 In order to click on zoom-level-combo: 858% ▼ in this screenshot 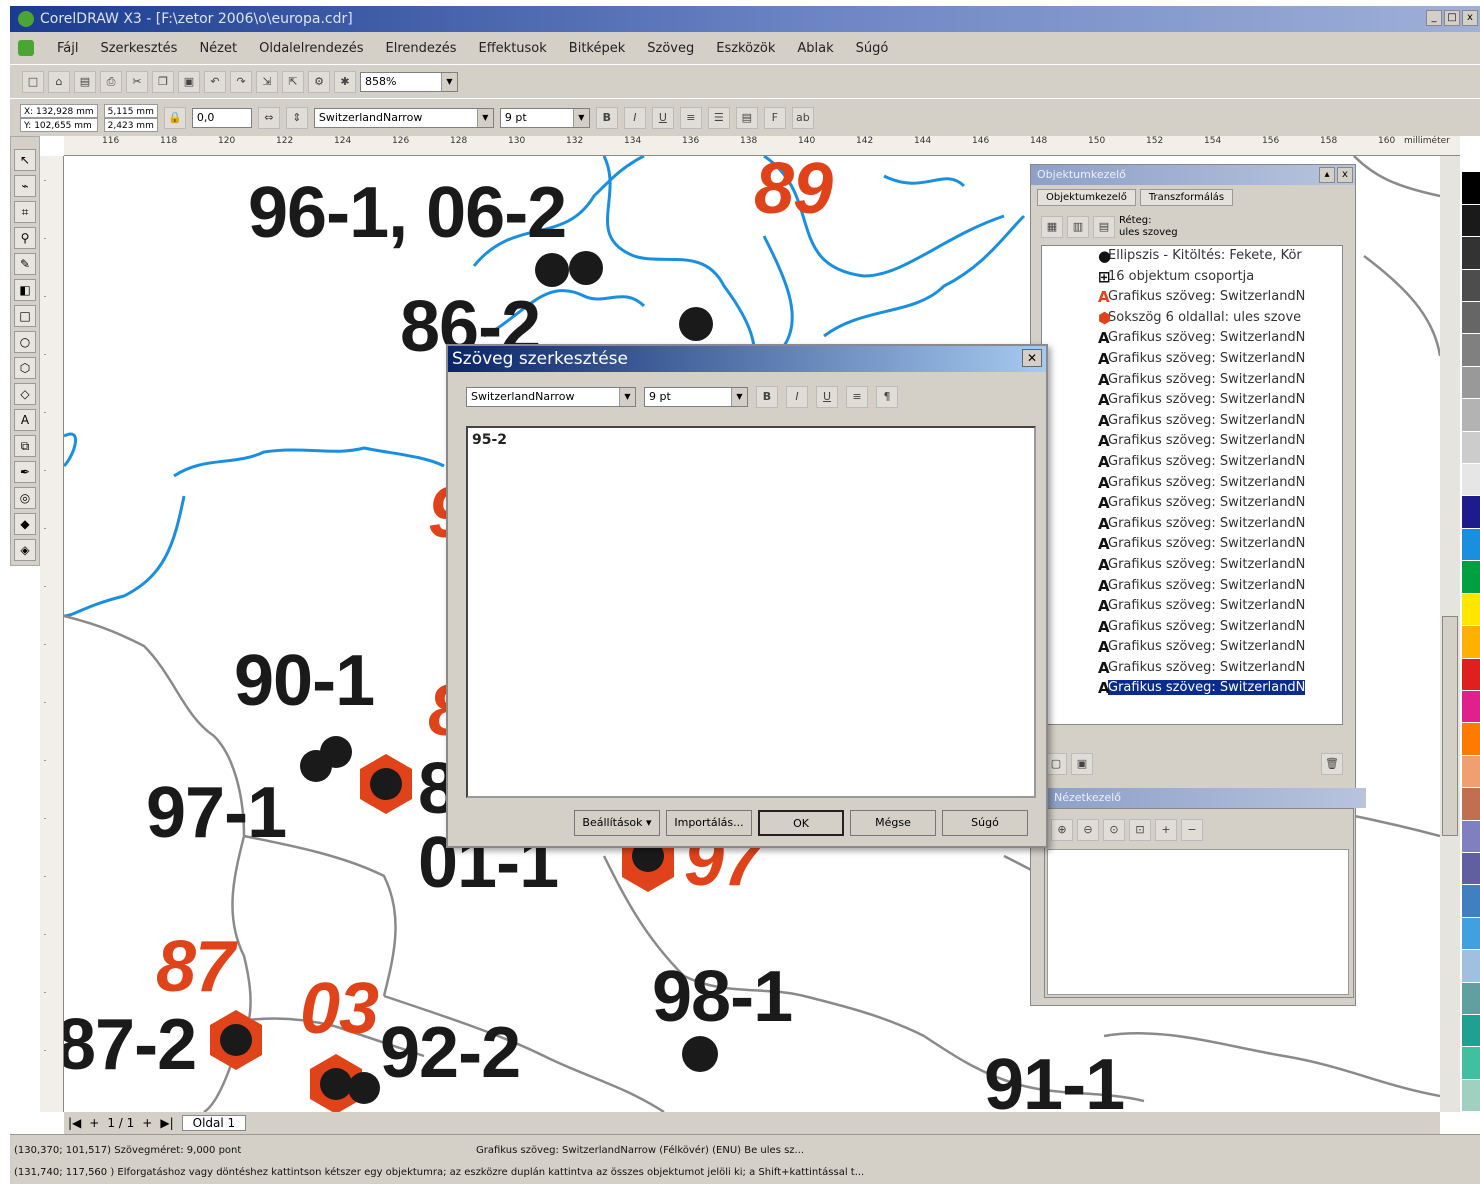, I will do `click(409, 81)`.